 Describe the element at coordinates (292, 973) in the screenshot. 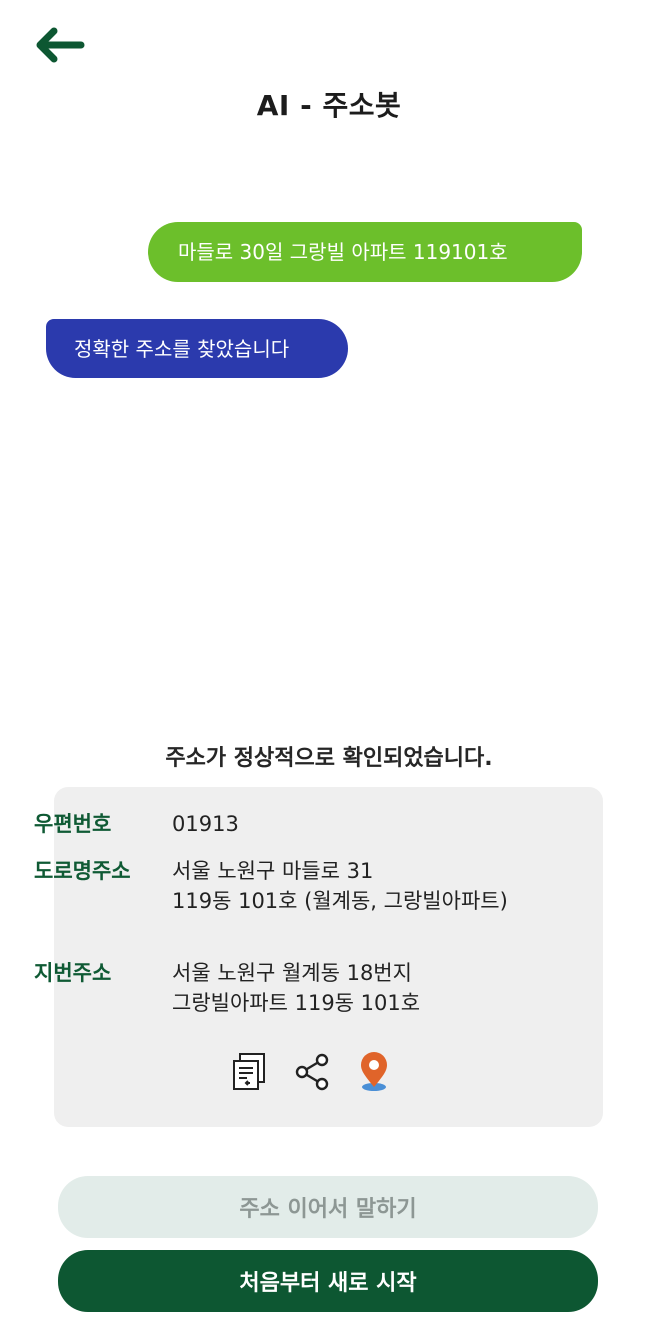

I see `jibun-address-line-1: 서울 노원구 월계동 18번지` at that location.